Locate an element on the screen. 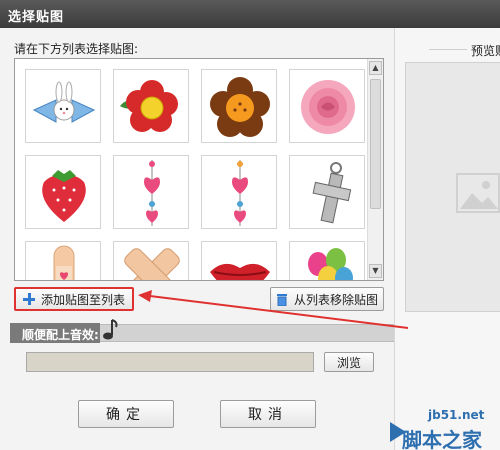 The width and height of the screenshot is (500, 450). red-flower-icon is located at coordinates (149, 106).